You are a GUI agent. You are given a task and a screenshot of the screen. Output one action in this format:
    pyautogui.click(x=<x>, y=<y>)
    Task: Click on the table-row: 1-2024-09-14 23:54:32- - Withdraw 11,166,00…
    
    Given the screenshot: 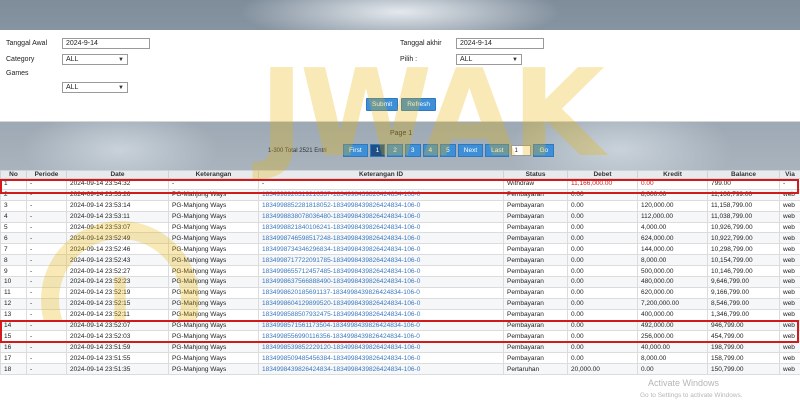 What is the action you would take?
    pyautogui.click(x=400, y=184)
    